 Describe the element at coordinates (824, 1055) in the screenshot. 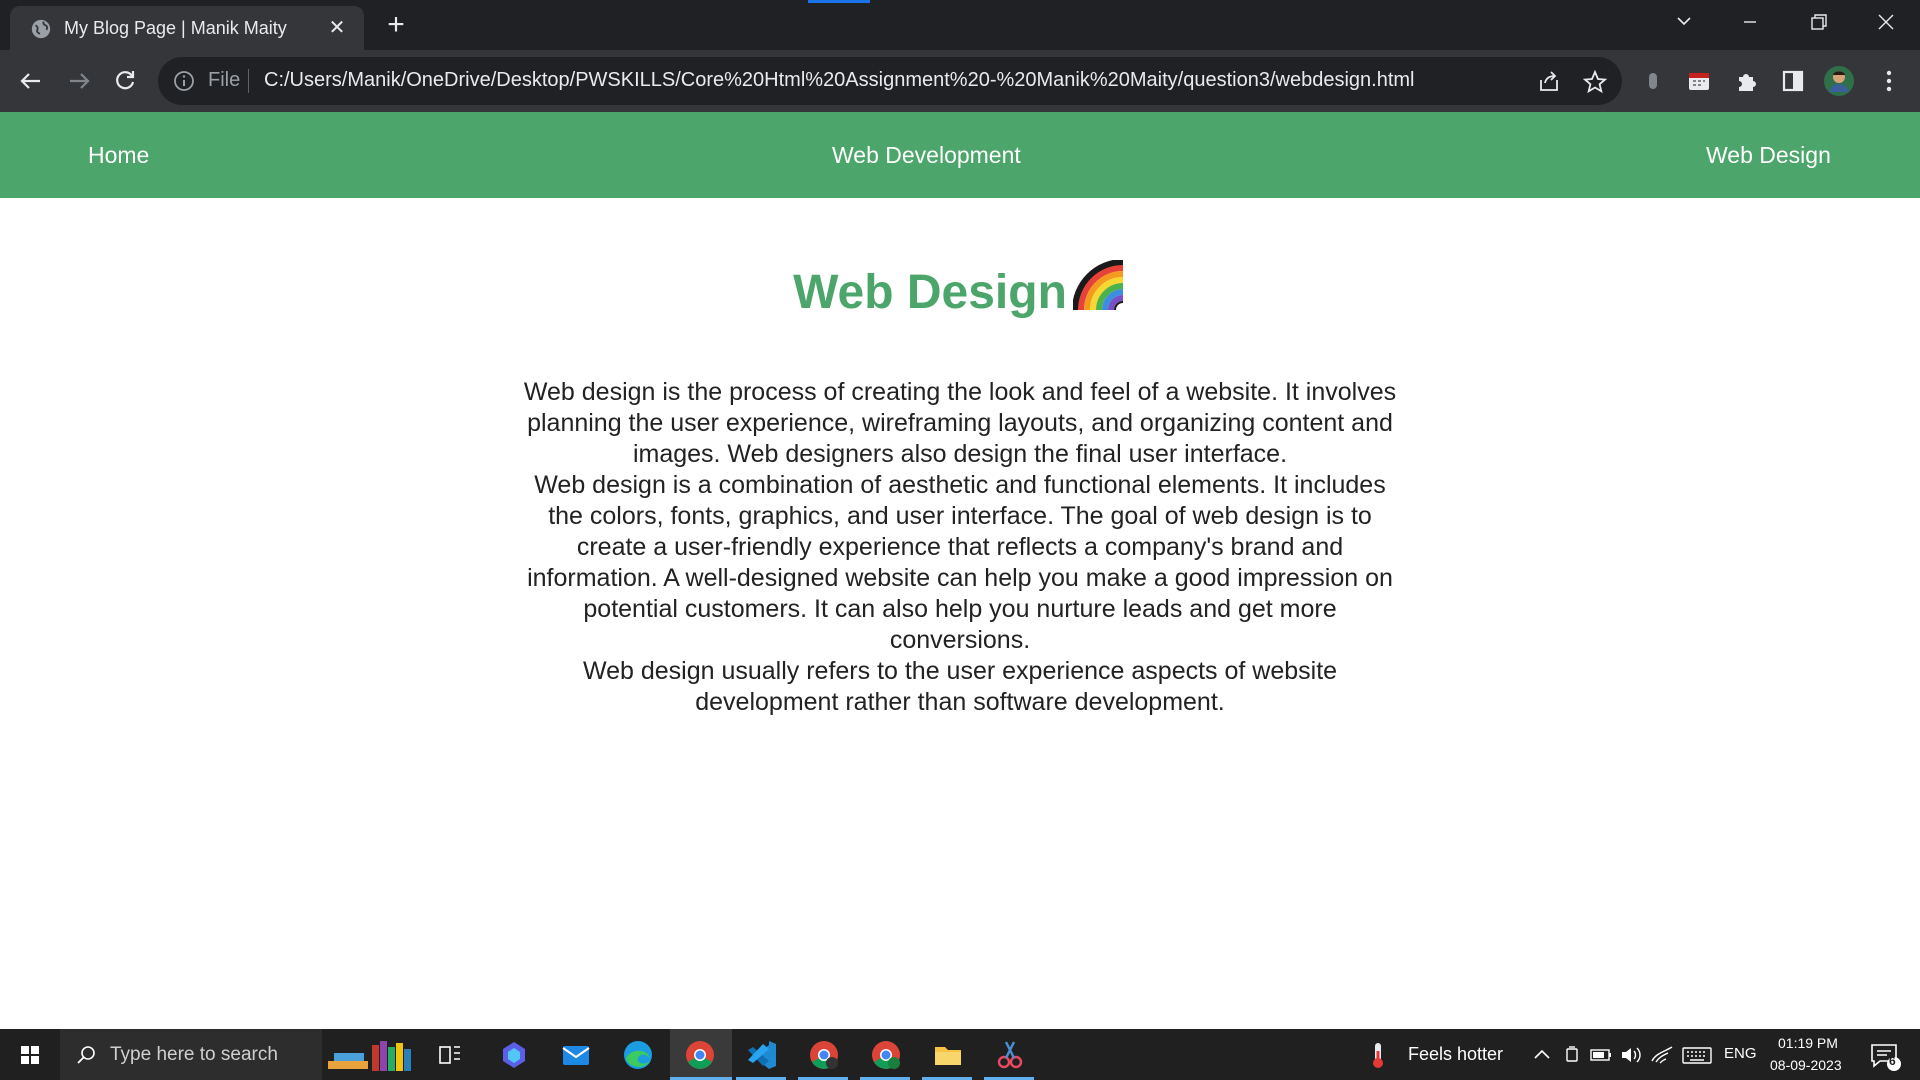

I see `chrome-profile-icon` at that location.